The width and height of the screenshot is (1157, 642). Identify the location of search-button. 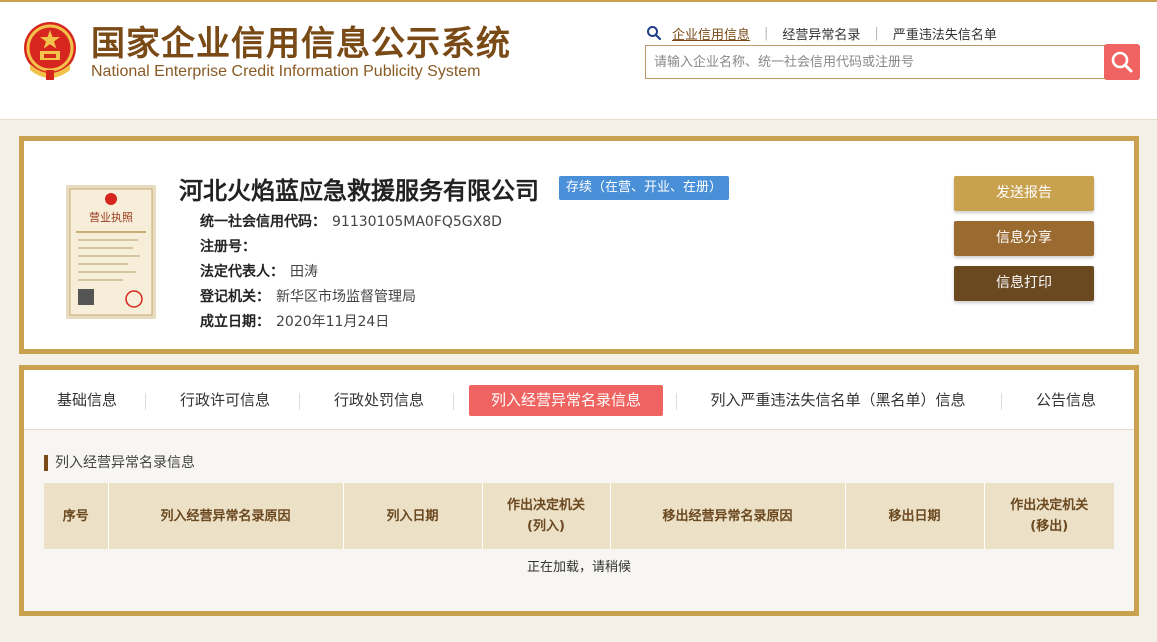
(1122, 62).